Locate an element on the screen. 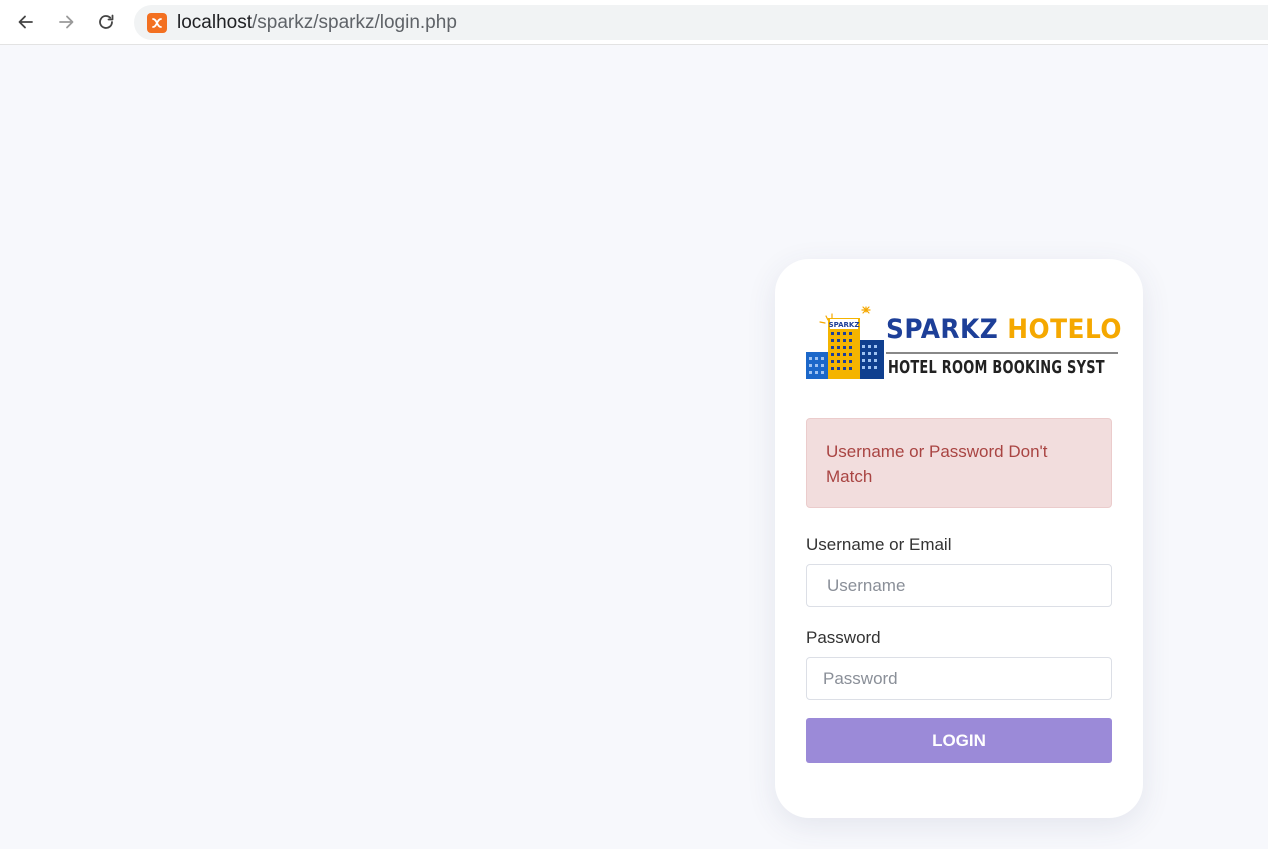 The image size is (1268, 849). browser-toolbar: localhost/sparkz/sparkz/login.php is located at coordinates (634, 22).